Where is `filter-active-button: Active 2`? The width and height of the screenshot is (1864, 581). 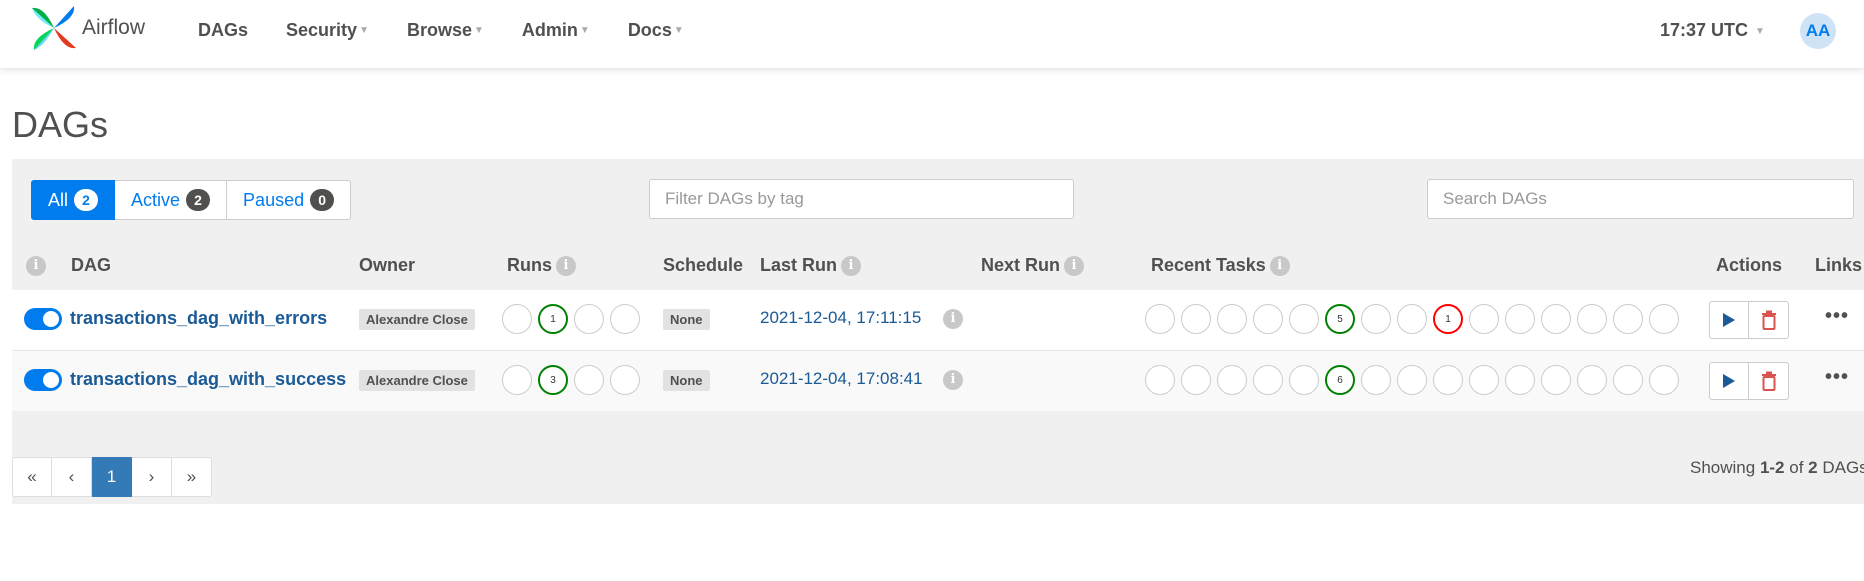
filter-active-button: Active 2 is located at coordinates (171, 200).